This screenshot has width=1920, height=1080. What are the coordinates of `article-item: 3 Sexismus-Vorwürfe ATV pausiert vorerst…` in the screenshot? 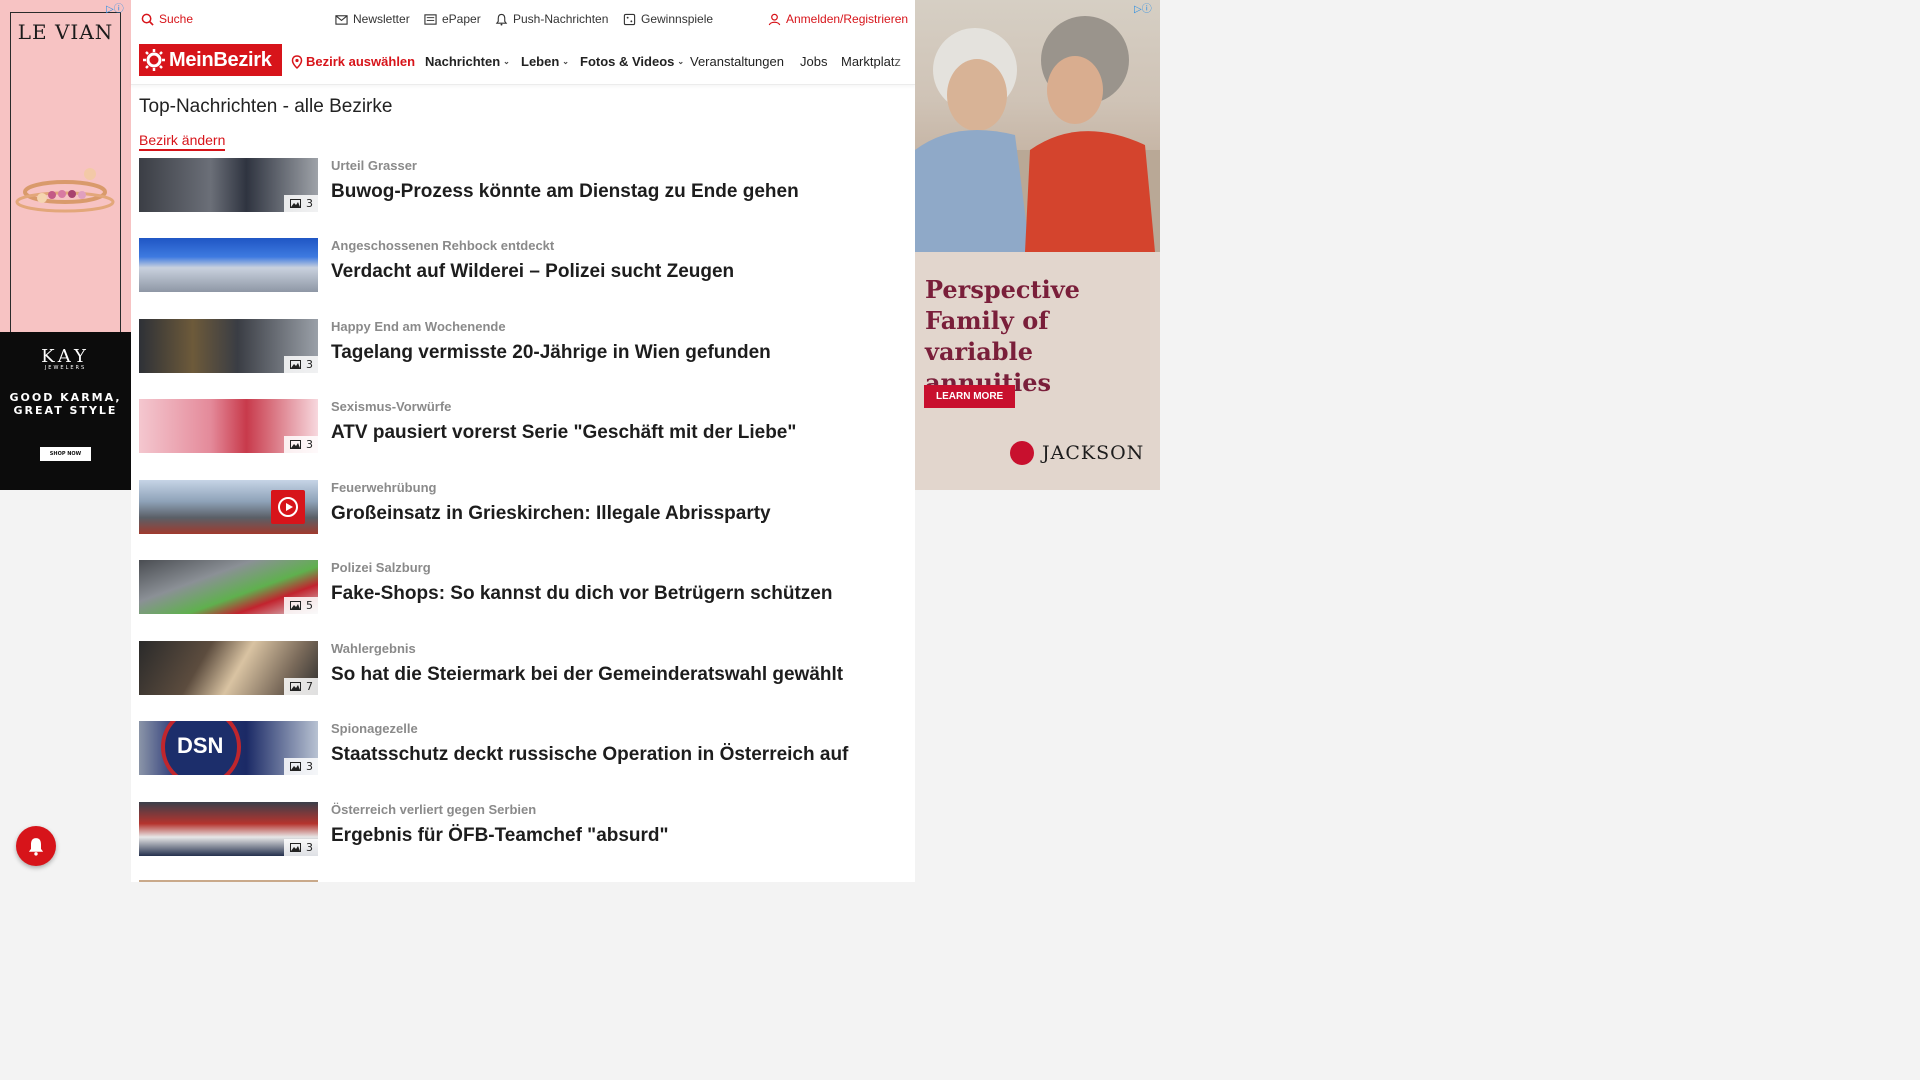 It's located at (519, 427).